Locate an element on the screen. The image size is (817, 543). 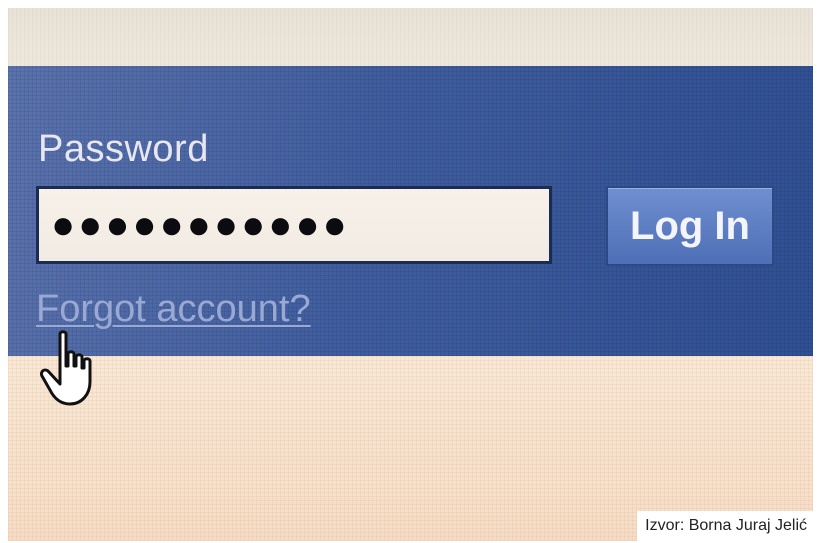
photo-credit: Izvor: Borna Juraj Jelić is located at coordinates (725, 526).